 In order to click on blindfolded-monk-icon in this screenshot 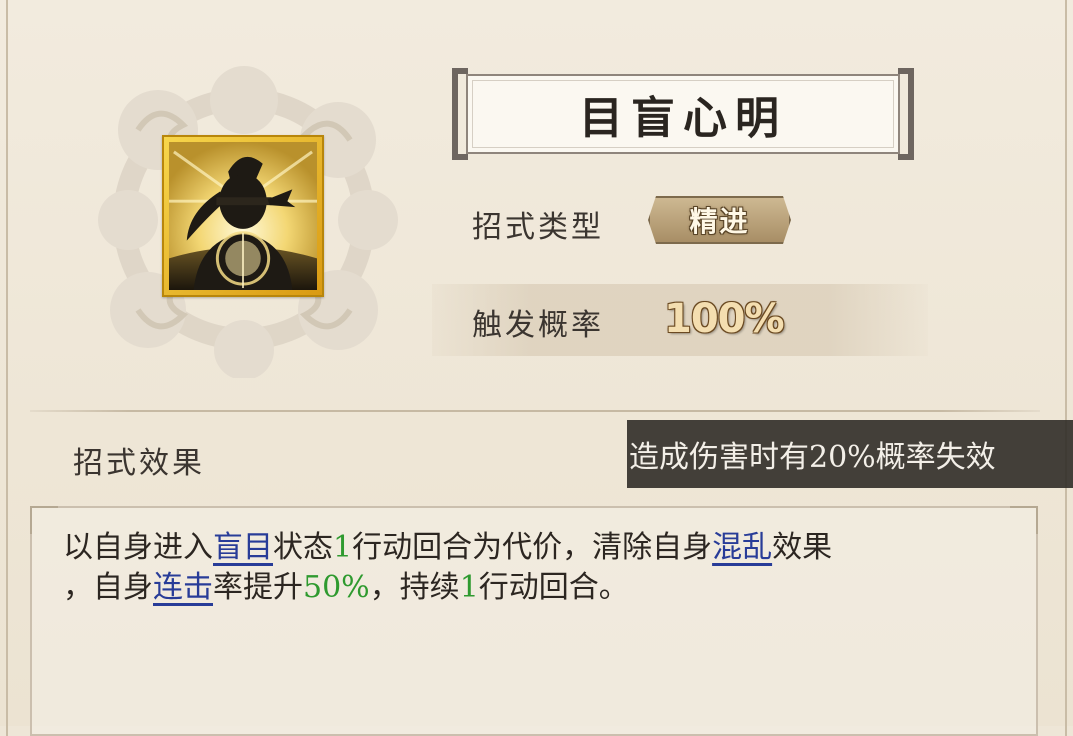, I will do `click(243, 216)`.